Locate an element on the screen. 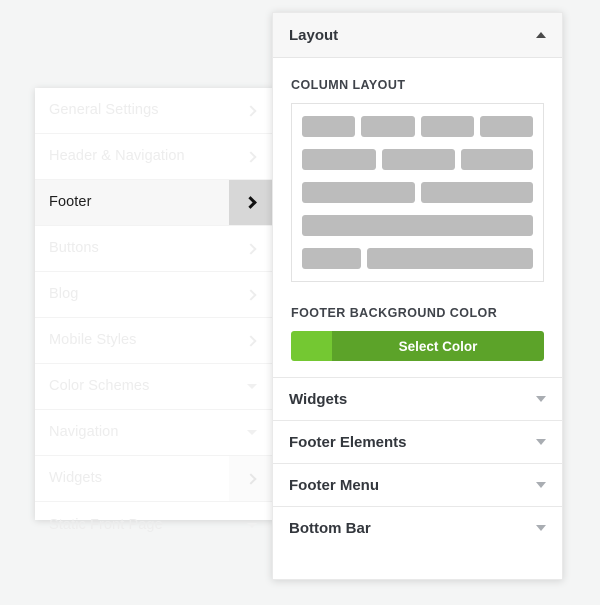 This screenshot has height=605, width=600. accordion-section-footer-menu: Footer Menu is located at coordinates (417, 484).